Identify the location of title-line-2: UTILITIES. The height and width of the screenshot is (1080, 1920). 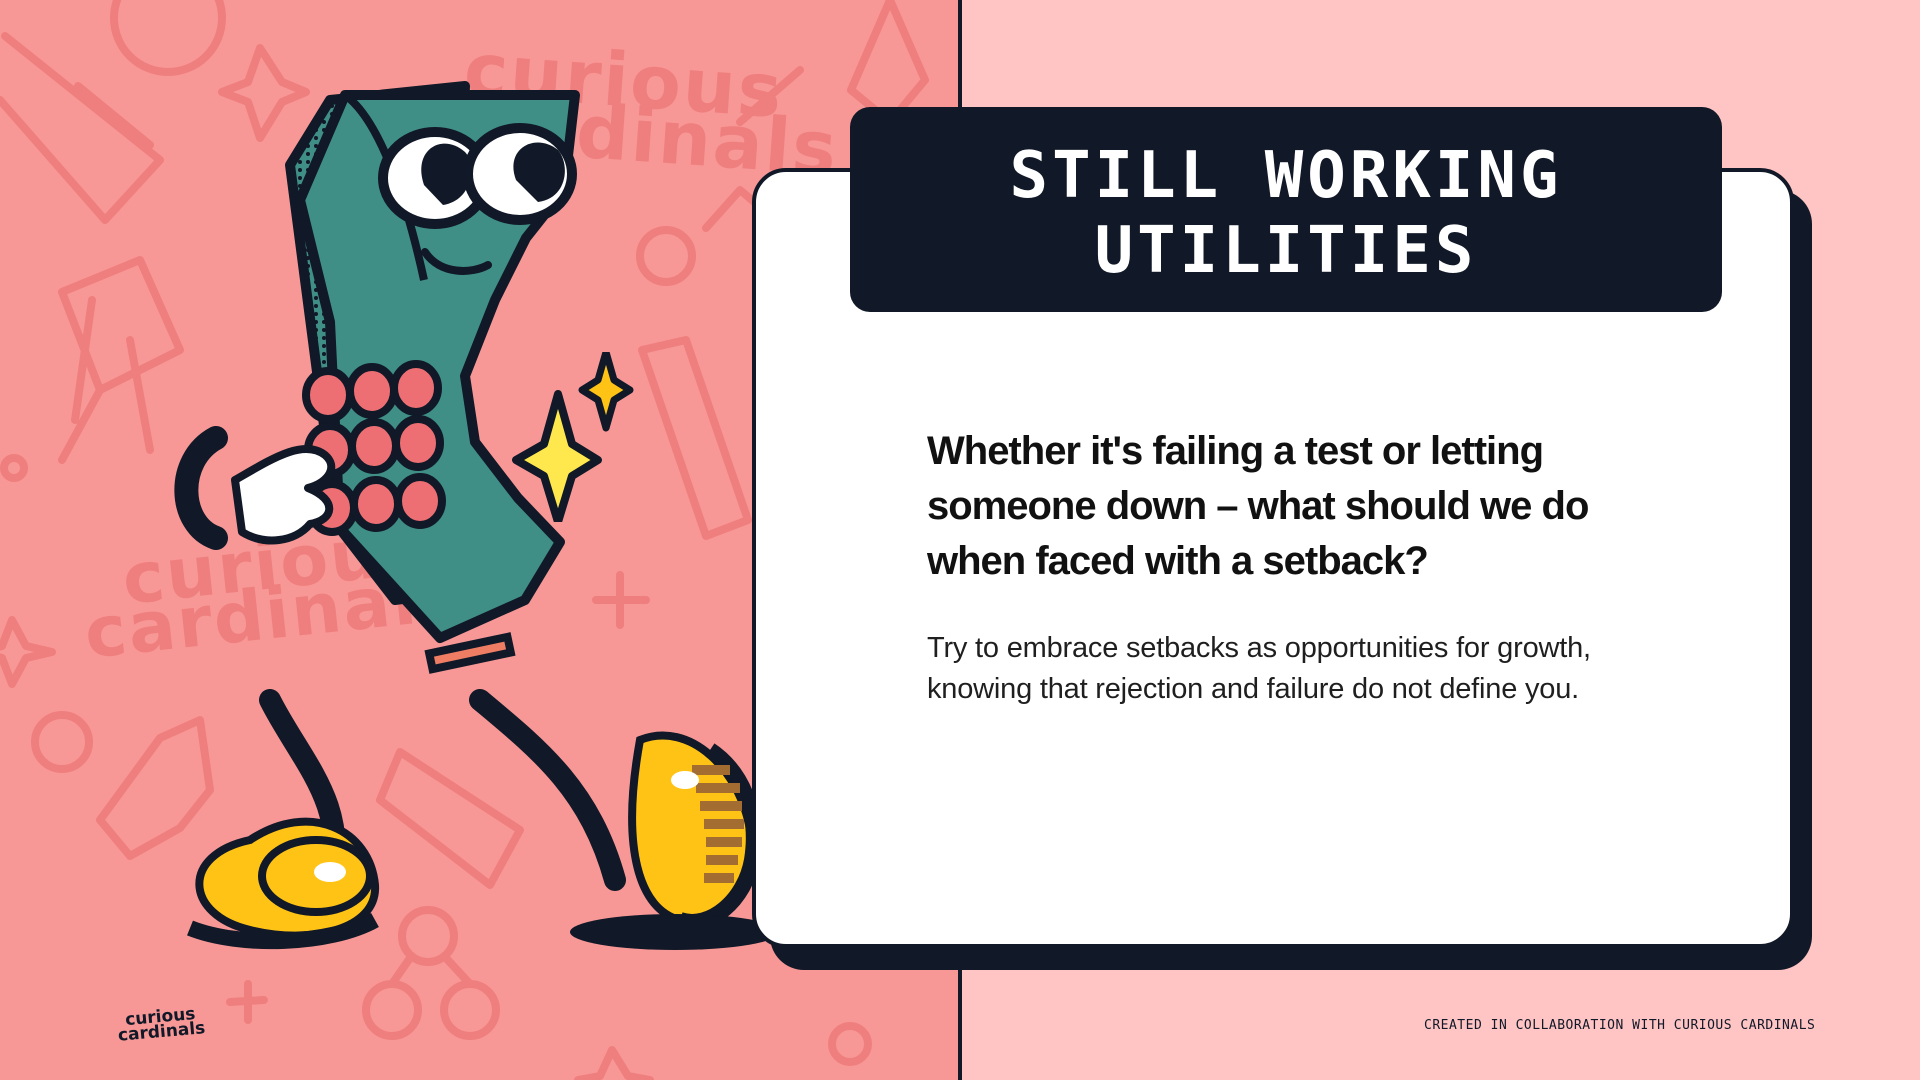
(1286, 251).